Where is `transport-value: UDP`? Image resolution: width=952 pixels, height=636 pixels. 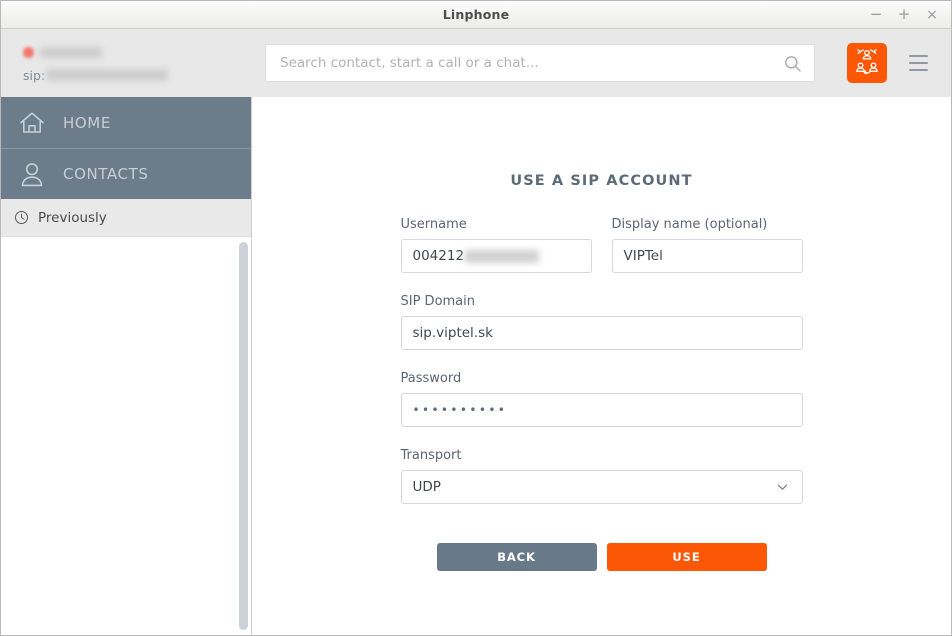 transport-value: UDP is located at coordinates (426, 487).